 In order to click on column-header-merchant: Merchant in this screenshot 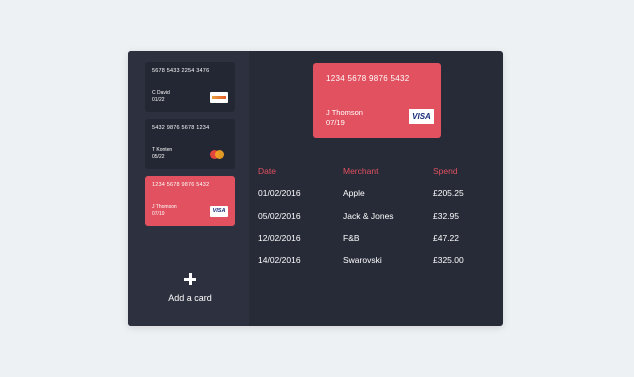, I will do `click(388, 171)`.